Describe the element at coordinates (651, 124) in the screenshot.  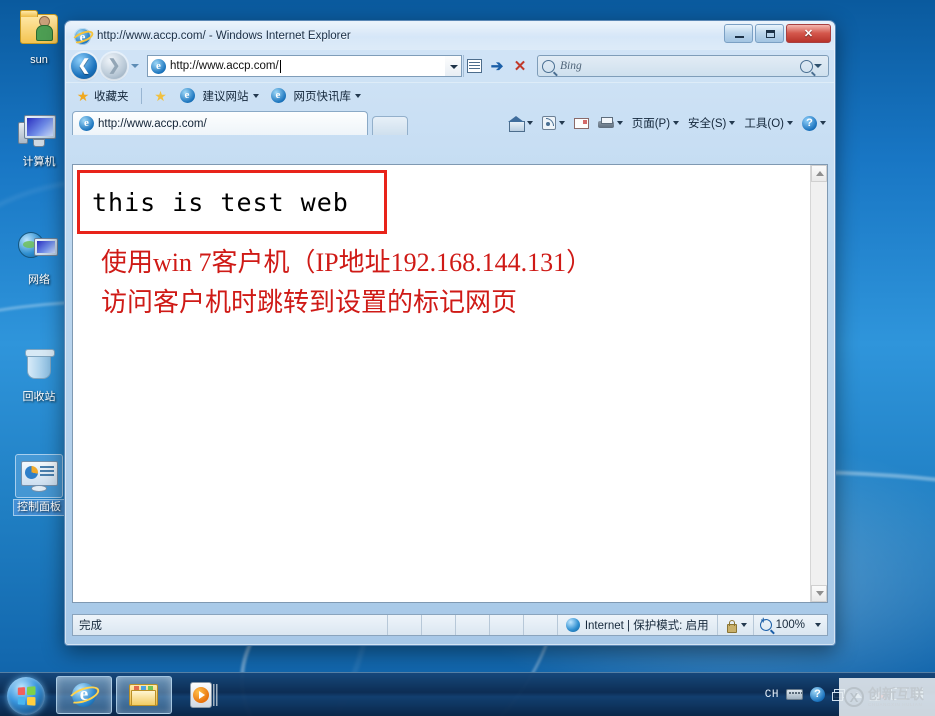
I see `page-menu-label: 页面(P)` at that location.